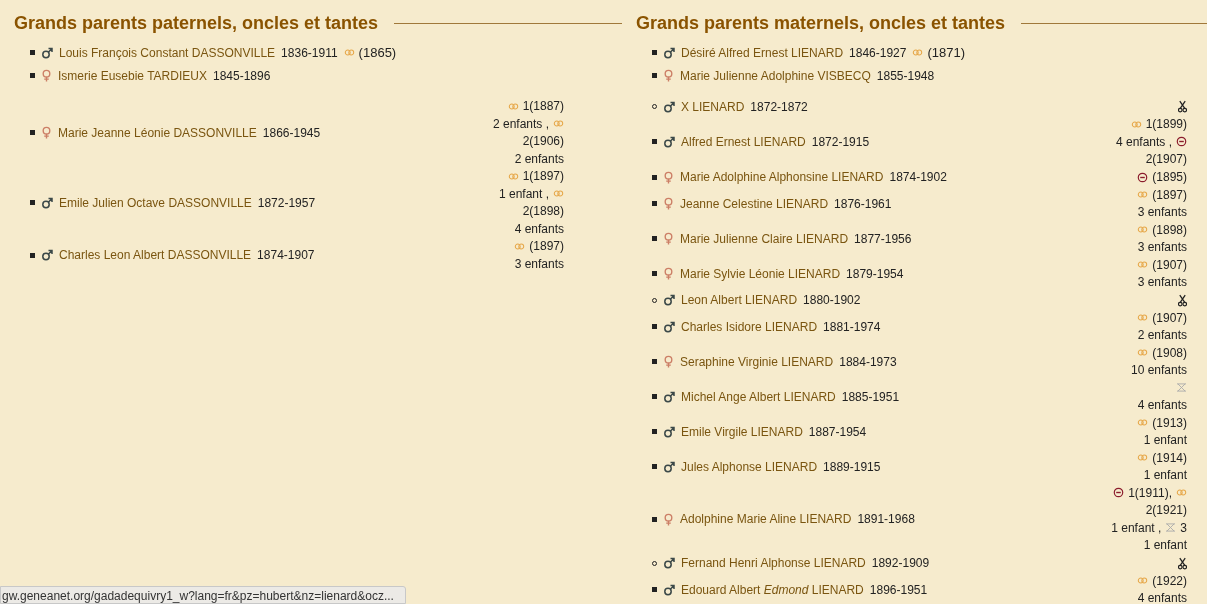 The height and width of the screenshot is (604, 1207). What do you see at coordinates (898, 590) in the screenshot?
I see `life-dates: 1896-1951` at bounding box center [898, 590].